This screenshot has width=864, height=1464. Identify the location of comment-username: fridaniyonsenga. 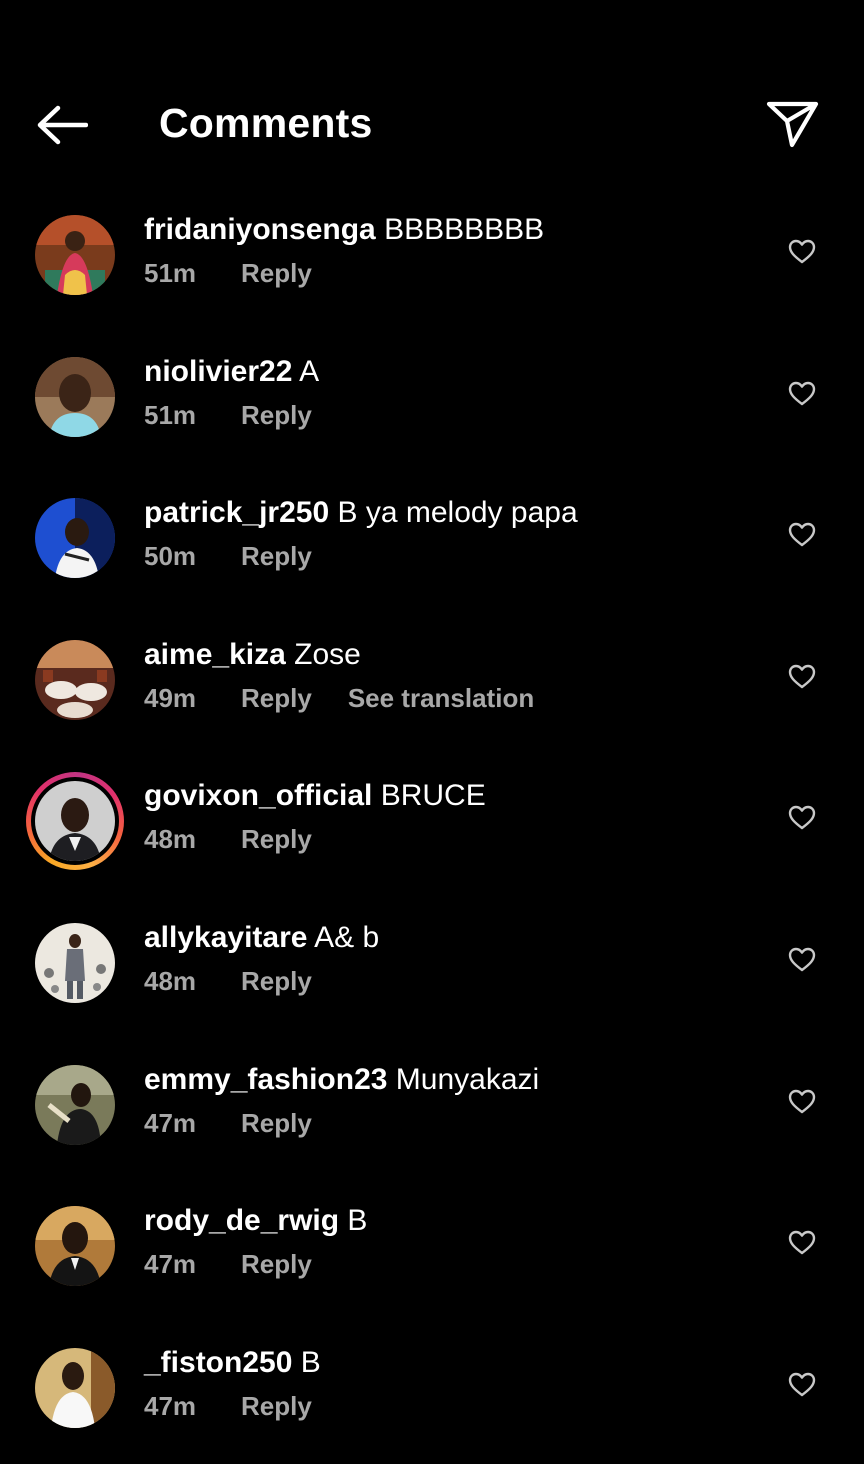
(260, 229).